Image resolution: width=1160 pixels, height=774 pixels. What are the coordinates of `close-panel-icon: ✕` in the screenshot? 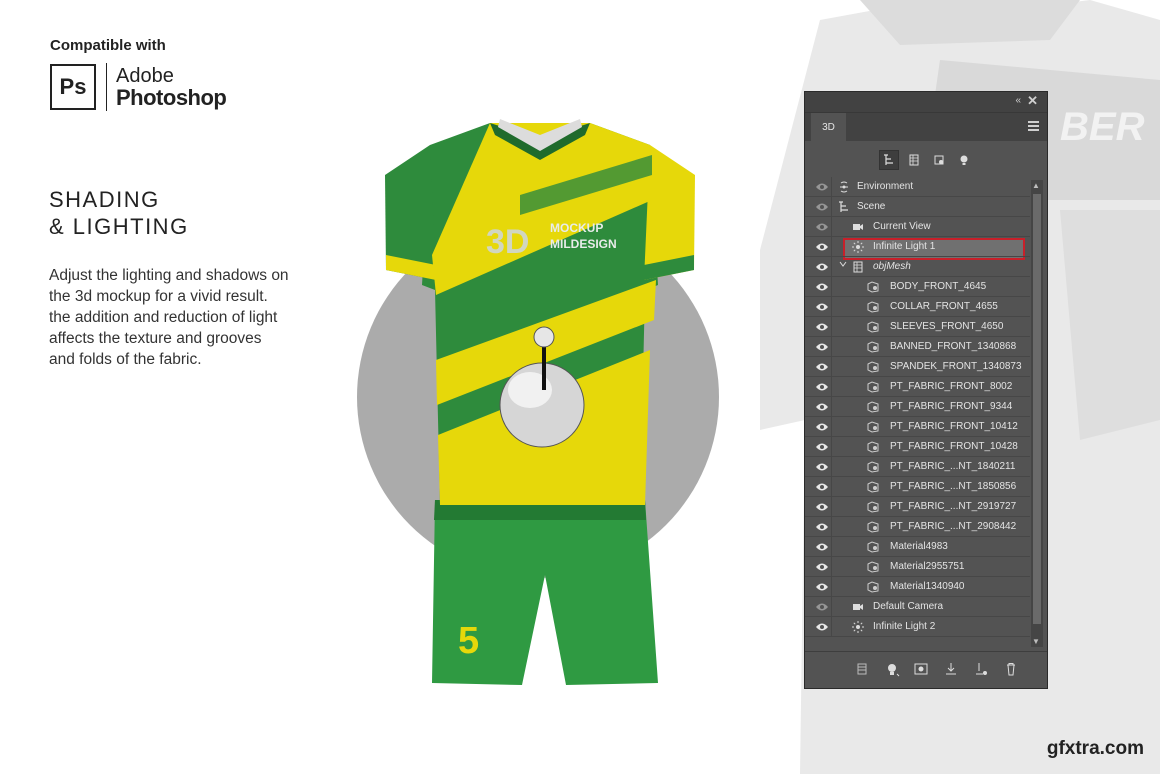 It's located at (1032, 101).